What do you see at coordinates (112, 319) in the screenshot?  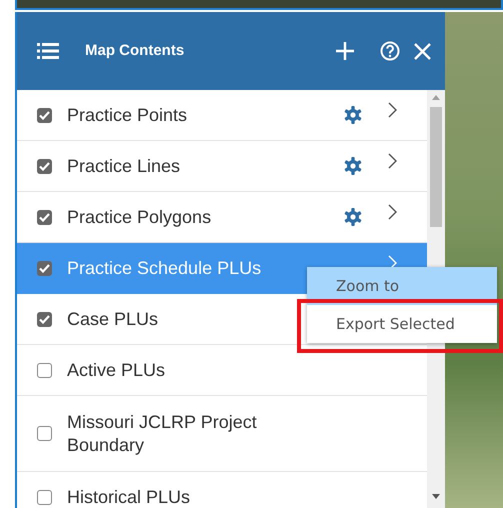 I see `layer-name: Case PLUs` at bounding box center [112, 319].